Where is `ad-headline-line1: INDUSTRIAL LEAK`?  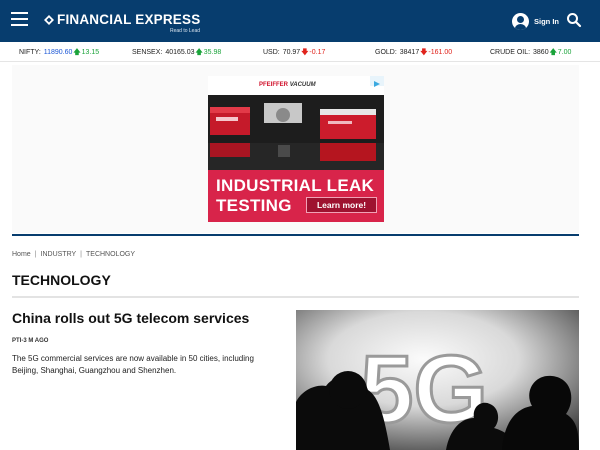
ad-headline-line1: INDUSTRIAL LEAK is located at coordinates (295, 185).